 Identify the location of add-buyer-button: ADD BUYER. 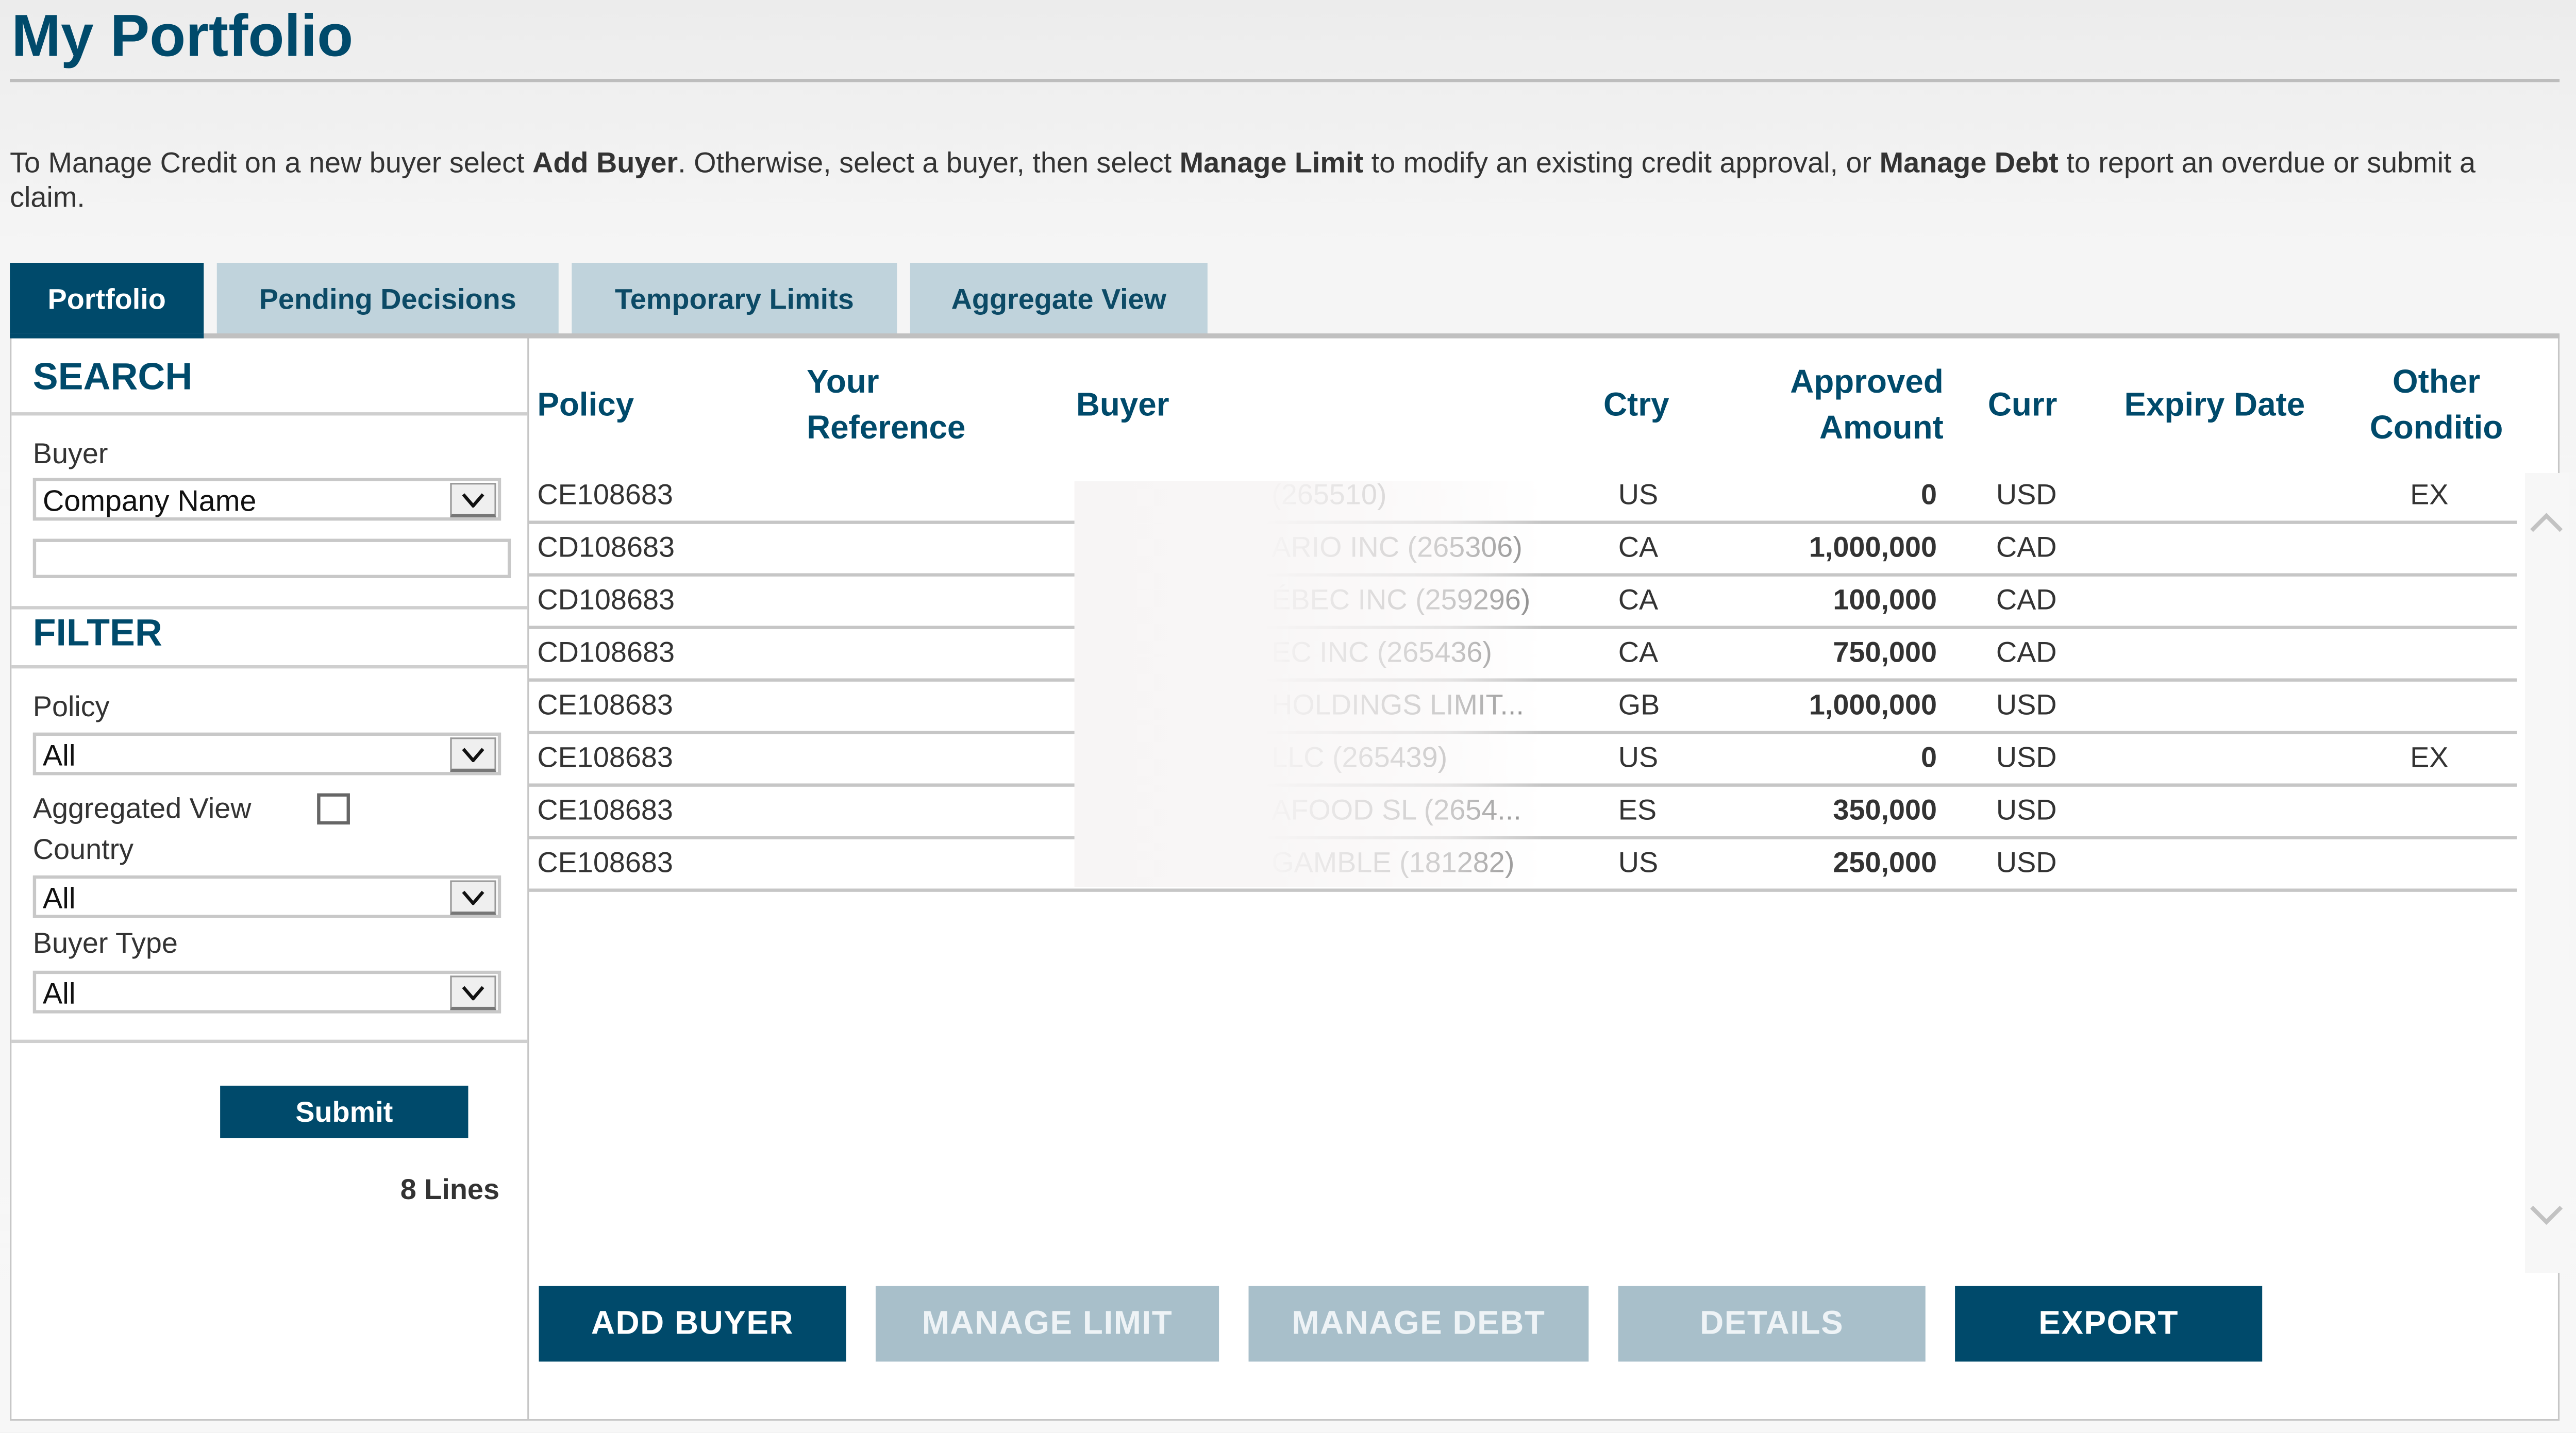
(692, 1324).